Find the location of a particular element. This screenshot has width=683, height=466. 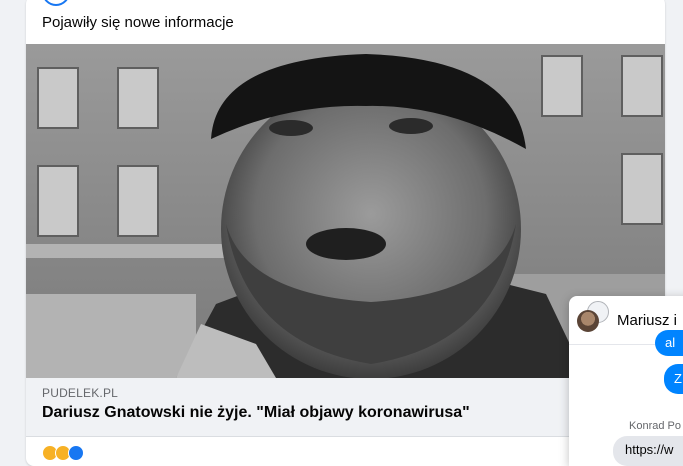

reaction-summary is located at coordinates (63, 453).